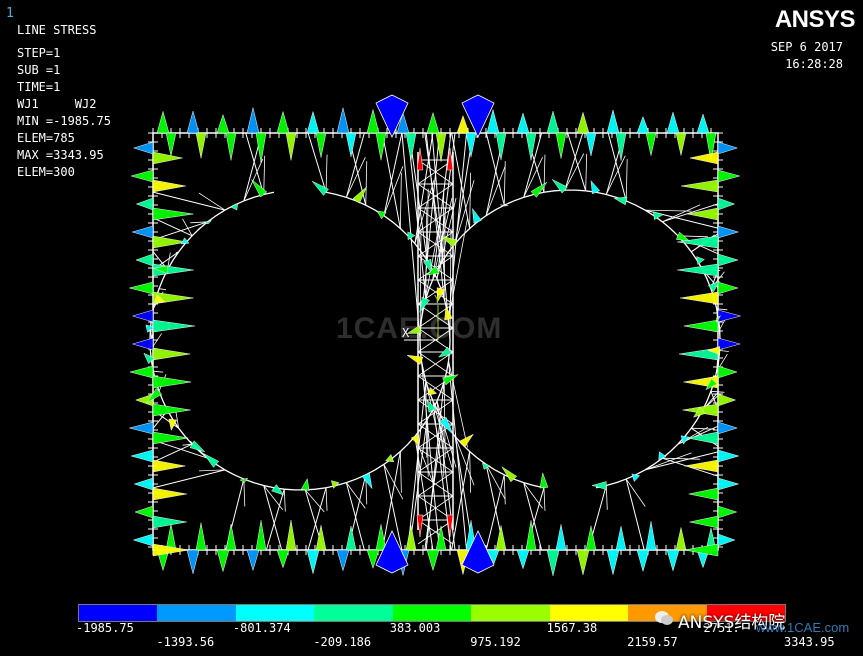 The image size is (863, 656). Describe the element at coordinates (185, 642) in the screenshot. I see `legend-label: -1393.56` at that location.